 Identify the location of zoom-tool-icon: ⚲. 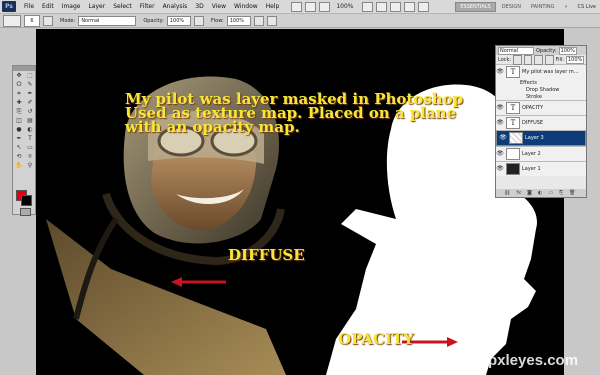
(30, 166).